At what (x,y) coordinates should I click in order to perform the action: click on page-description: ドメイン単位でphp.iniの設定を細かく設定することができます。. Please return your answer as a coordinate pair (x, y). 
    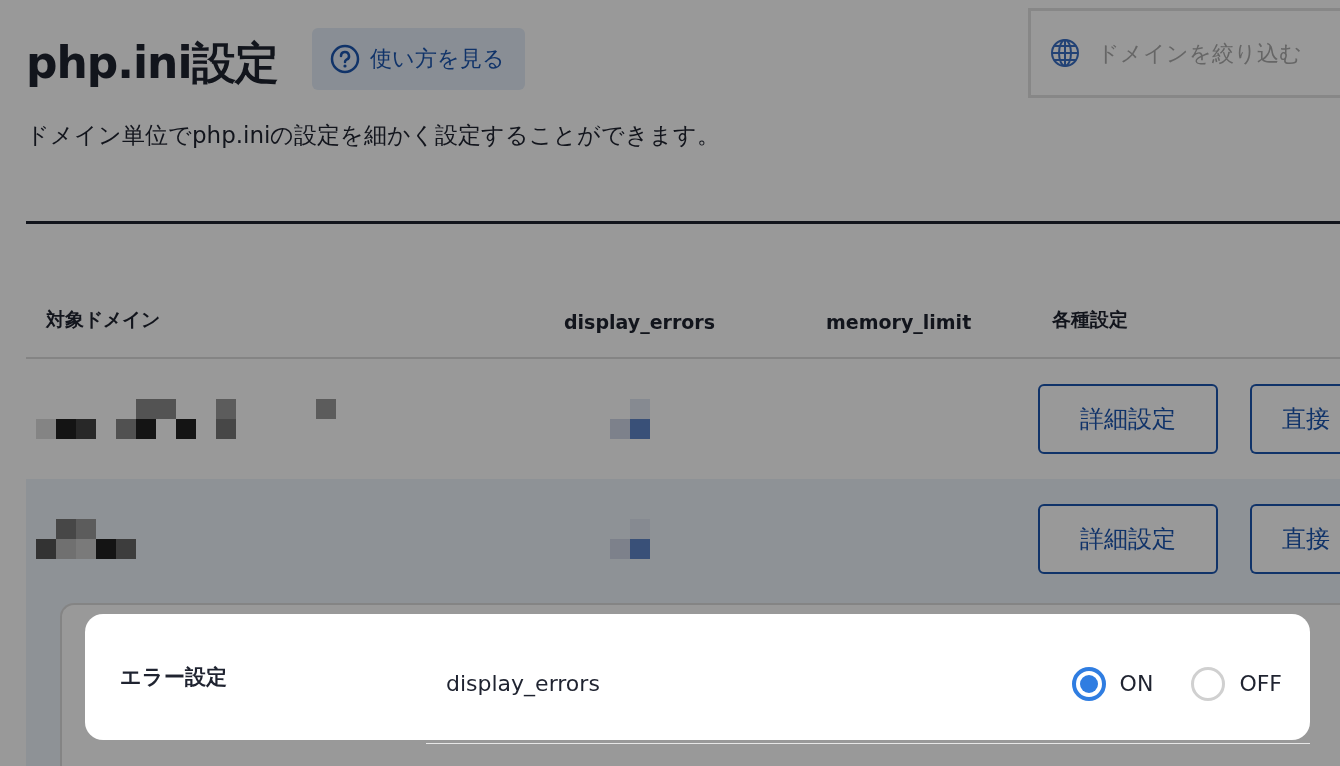
    Looking at the image, I should click on (374, 135).